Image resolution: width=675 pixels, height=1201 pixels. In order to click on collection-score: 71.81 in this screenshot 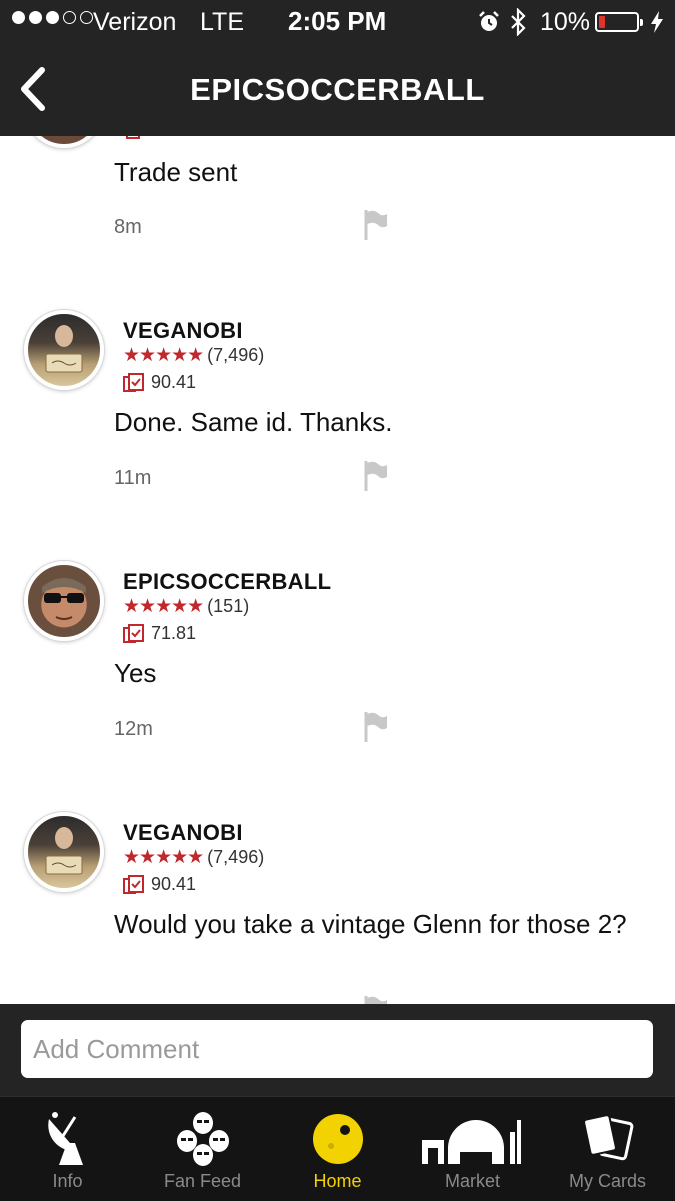, I will do `click(159, 633)`.